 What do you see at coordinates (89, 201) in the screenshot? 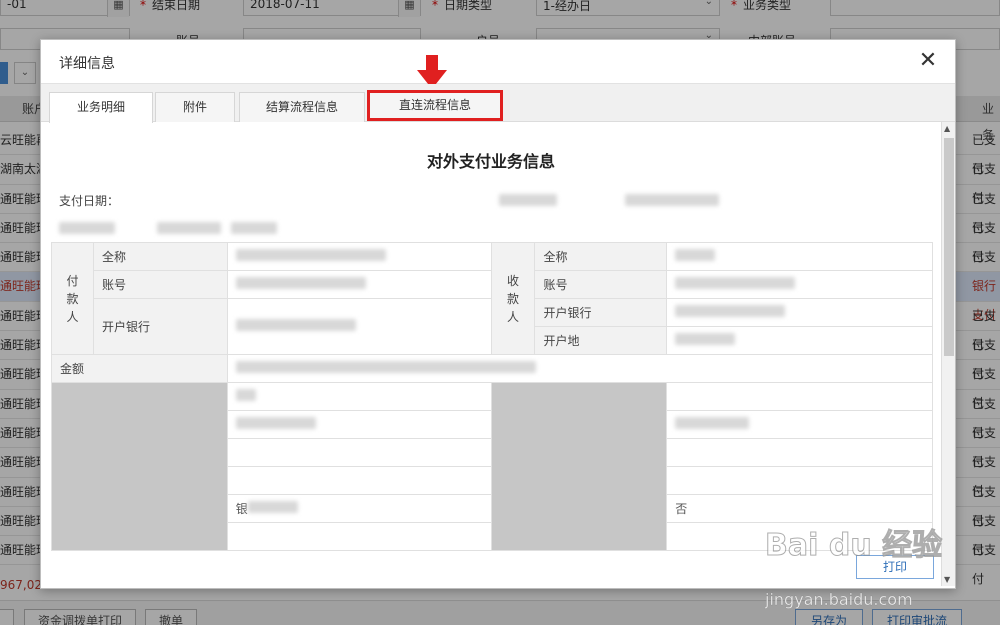
I see `pay-date-label: 支付日期：` at bounding box center [89, 201].